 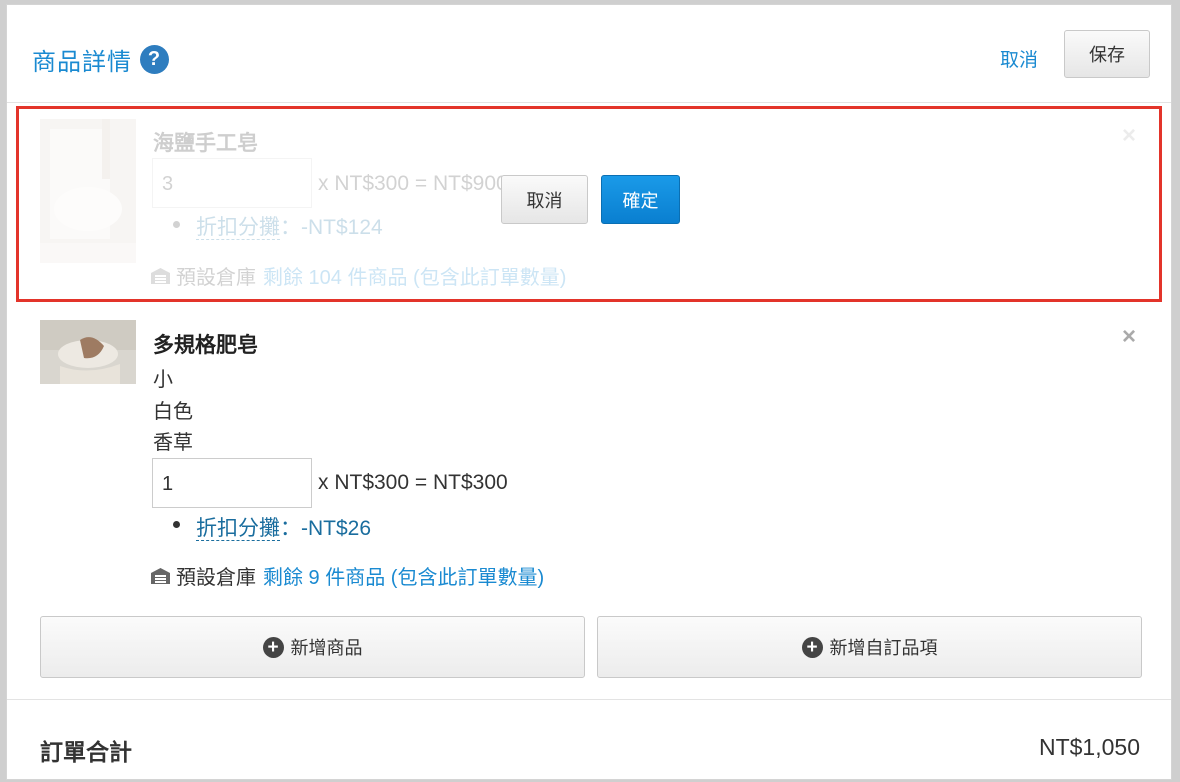 I want to click on warehouse-icon, so click(x=160, y=575).